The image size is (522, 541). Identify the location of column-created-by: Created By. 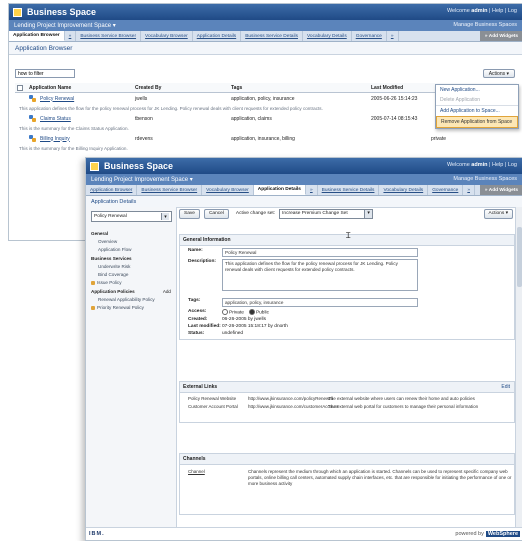
(183, 88).